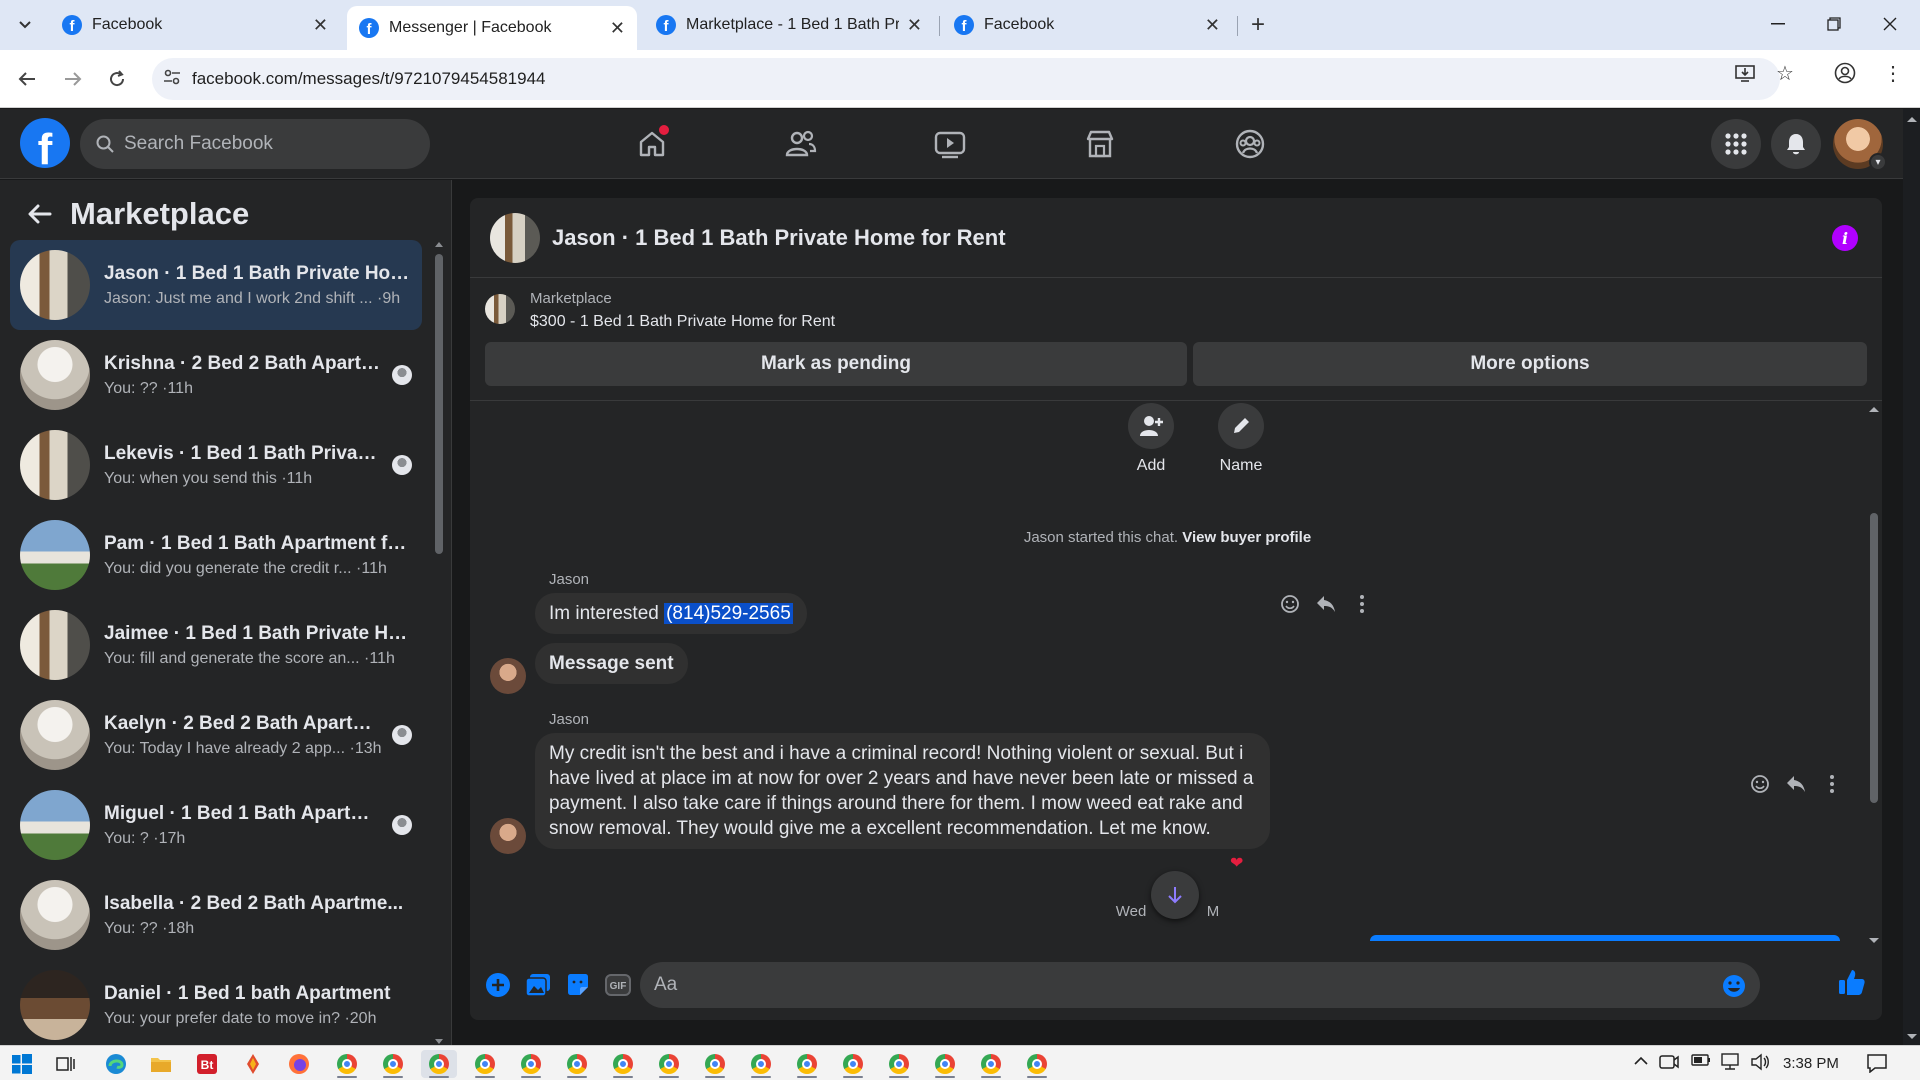 The width and height of the screenshot is (1920, 1080). What do you see at coordinates (1701, 1062) in the screenshot?
I see `battery-icon` at bounding box center [1701, 1062].